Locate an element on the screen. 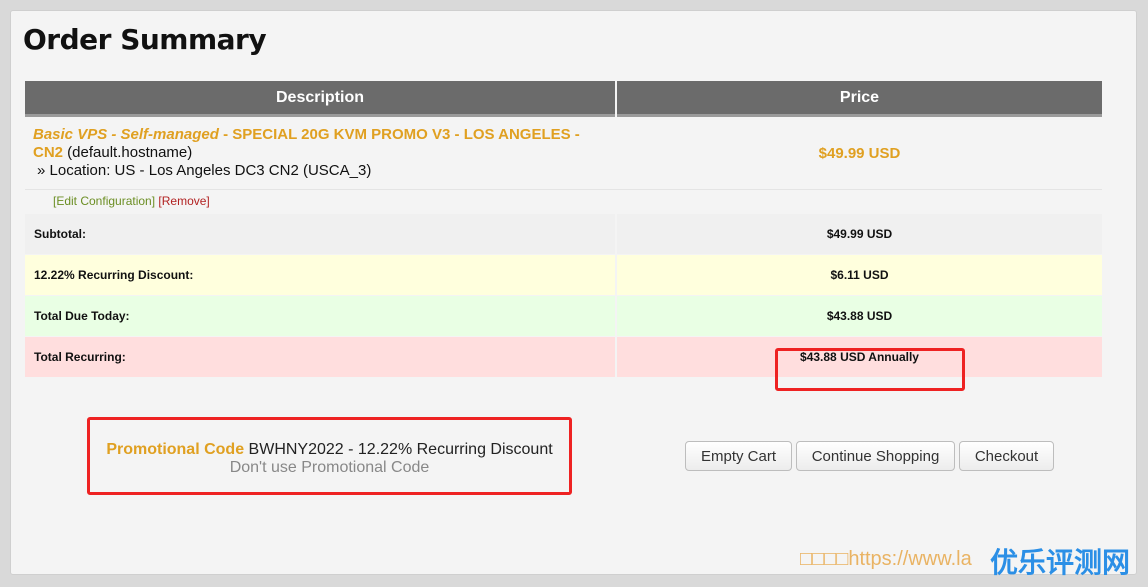 The width and height of the screenshot is (1148, 587). discount-row: 12.22% Recurring Discount: $6.11 USD is located at coordinates (563, 275).